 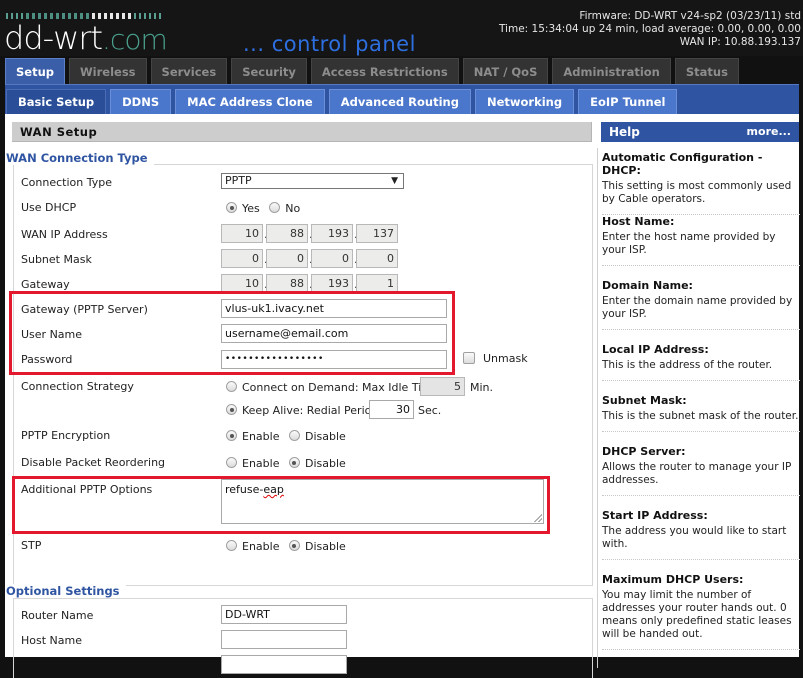 I want to click on wan-ip-octet-1: 10, so click(x=242, y=233).